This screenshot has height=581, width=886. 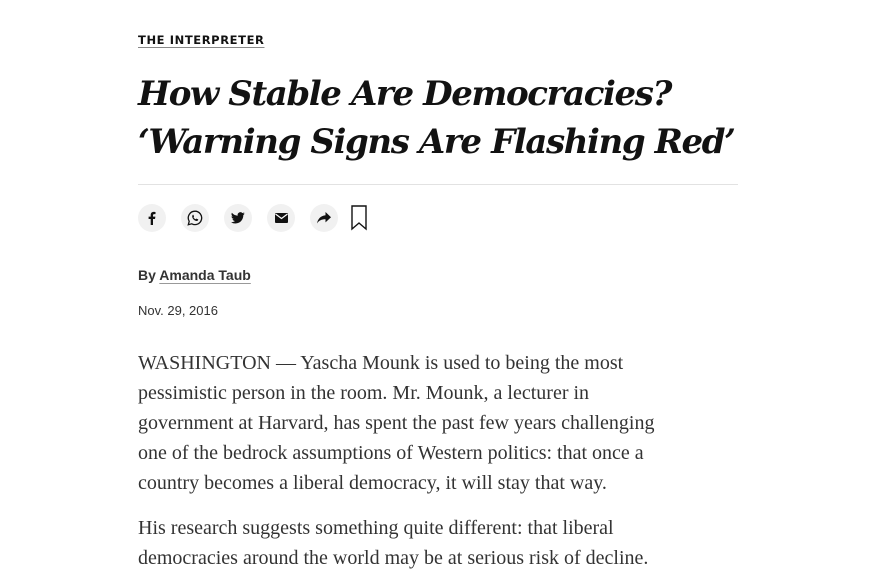 I want to click on share-email-button, so click(x=281, y=218).